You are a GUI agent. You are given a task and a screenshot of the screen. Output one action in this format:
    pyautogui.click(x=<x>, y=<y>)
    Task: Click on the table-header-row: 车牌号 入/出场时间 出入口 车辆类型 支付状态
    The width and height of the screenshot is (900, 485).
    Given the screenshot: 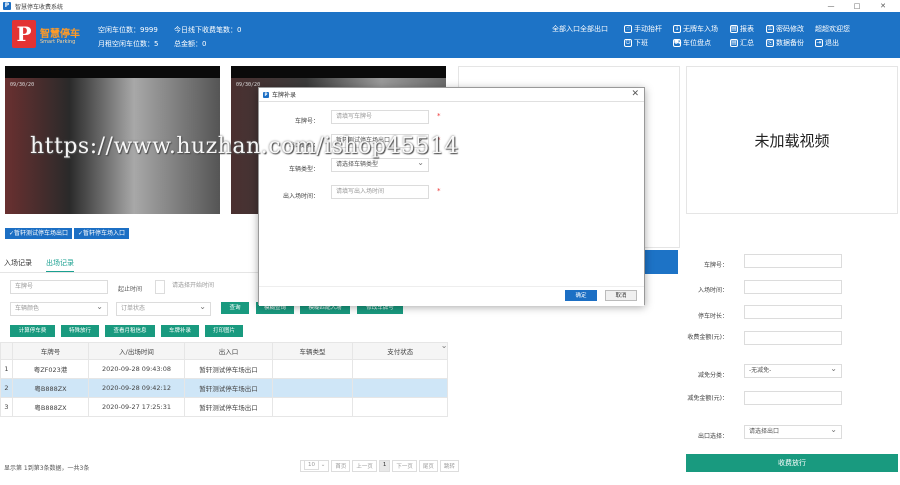 What is the action you would take?
    pyautogui.click(x=226, y=351)
    